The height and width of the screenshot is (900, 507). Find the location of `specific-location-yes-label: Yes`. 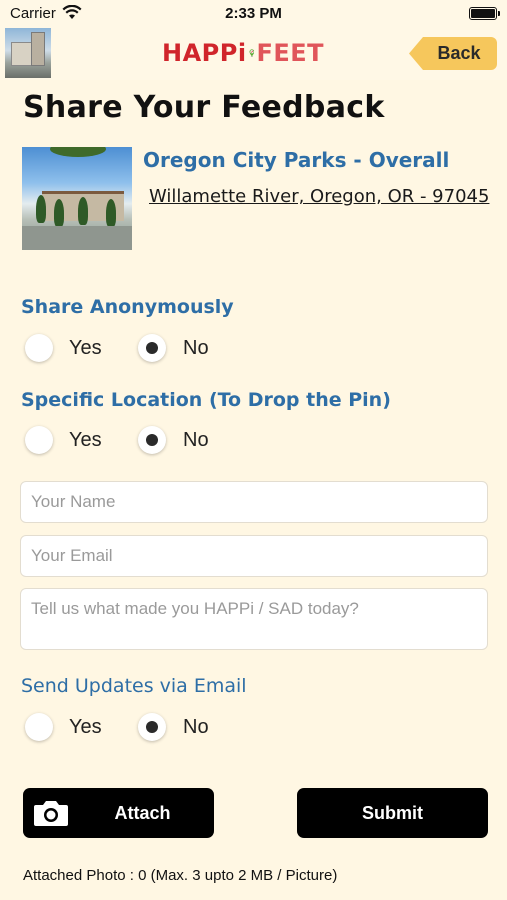

specific-location-yes-label: Yes is located at coordinates (85, 440).